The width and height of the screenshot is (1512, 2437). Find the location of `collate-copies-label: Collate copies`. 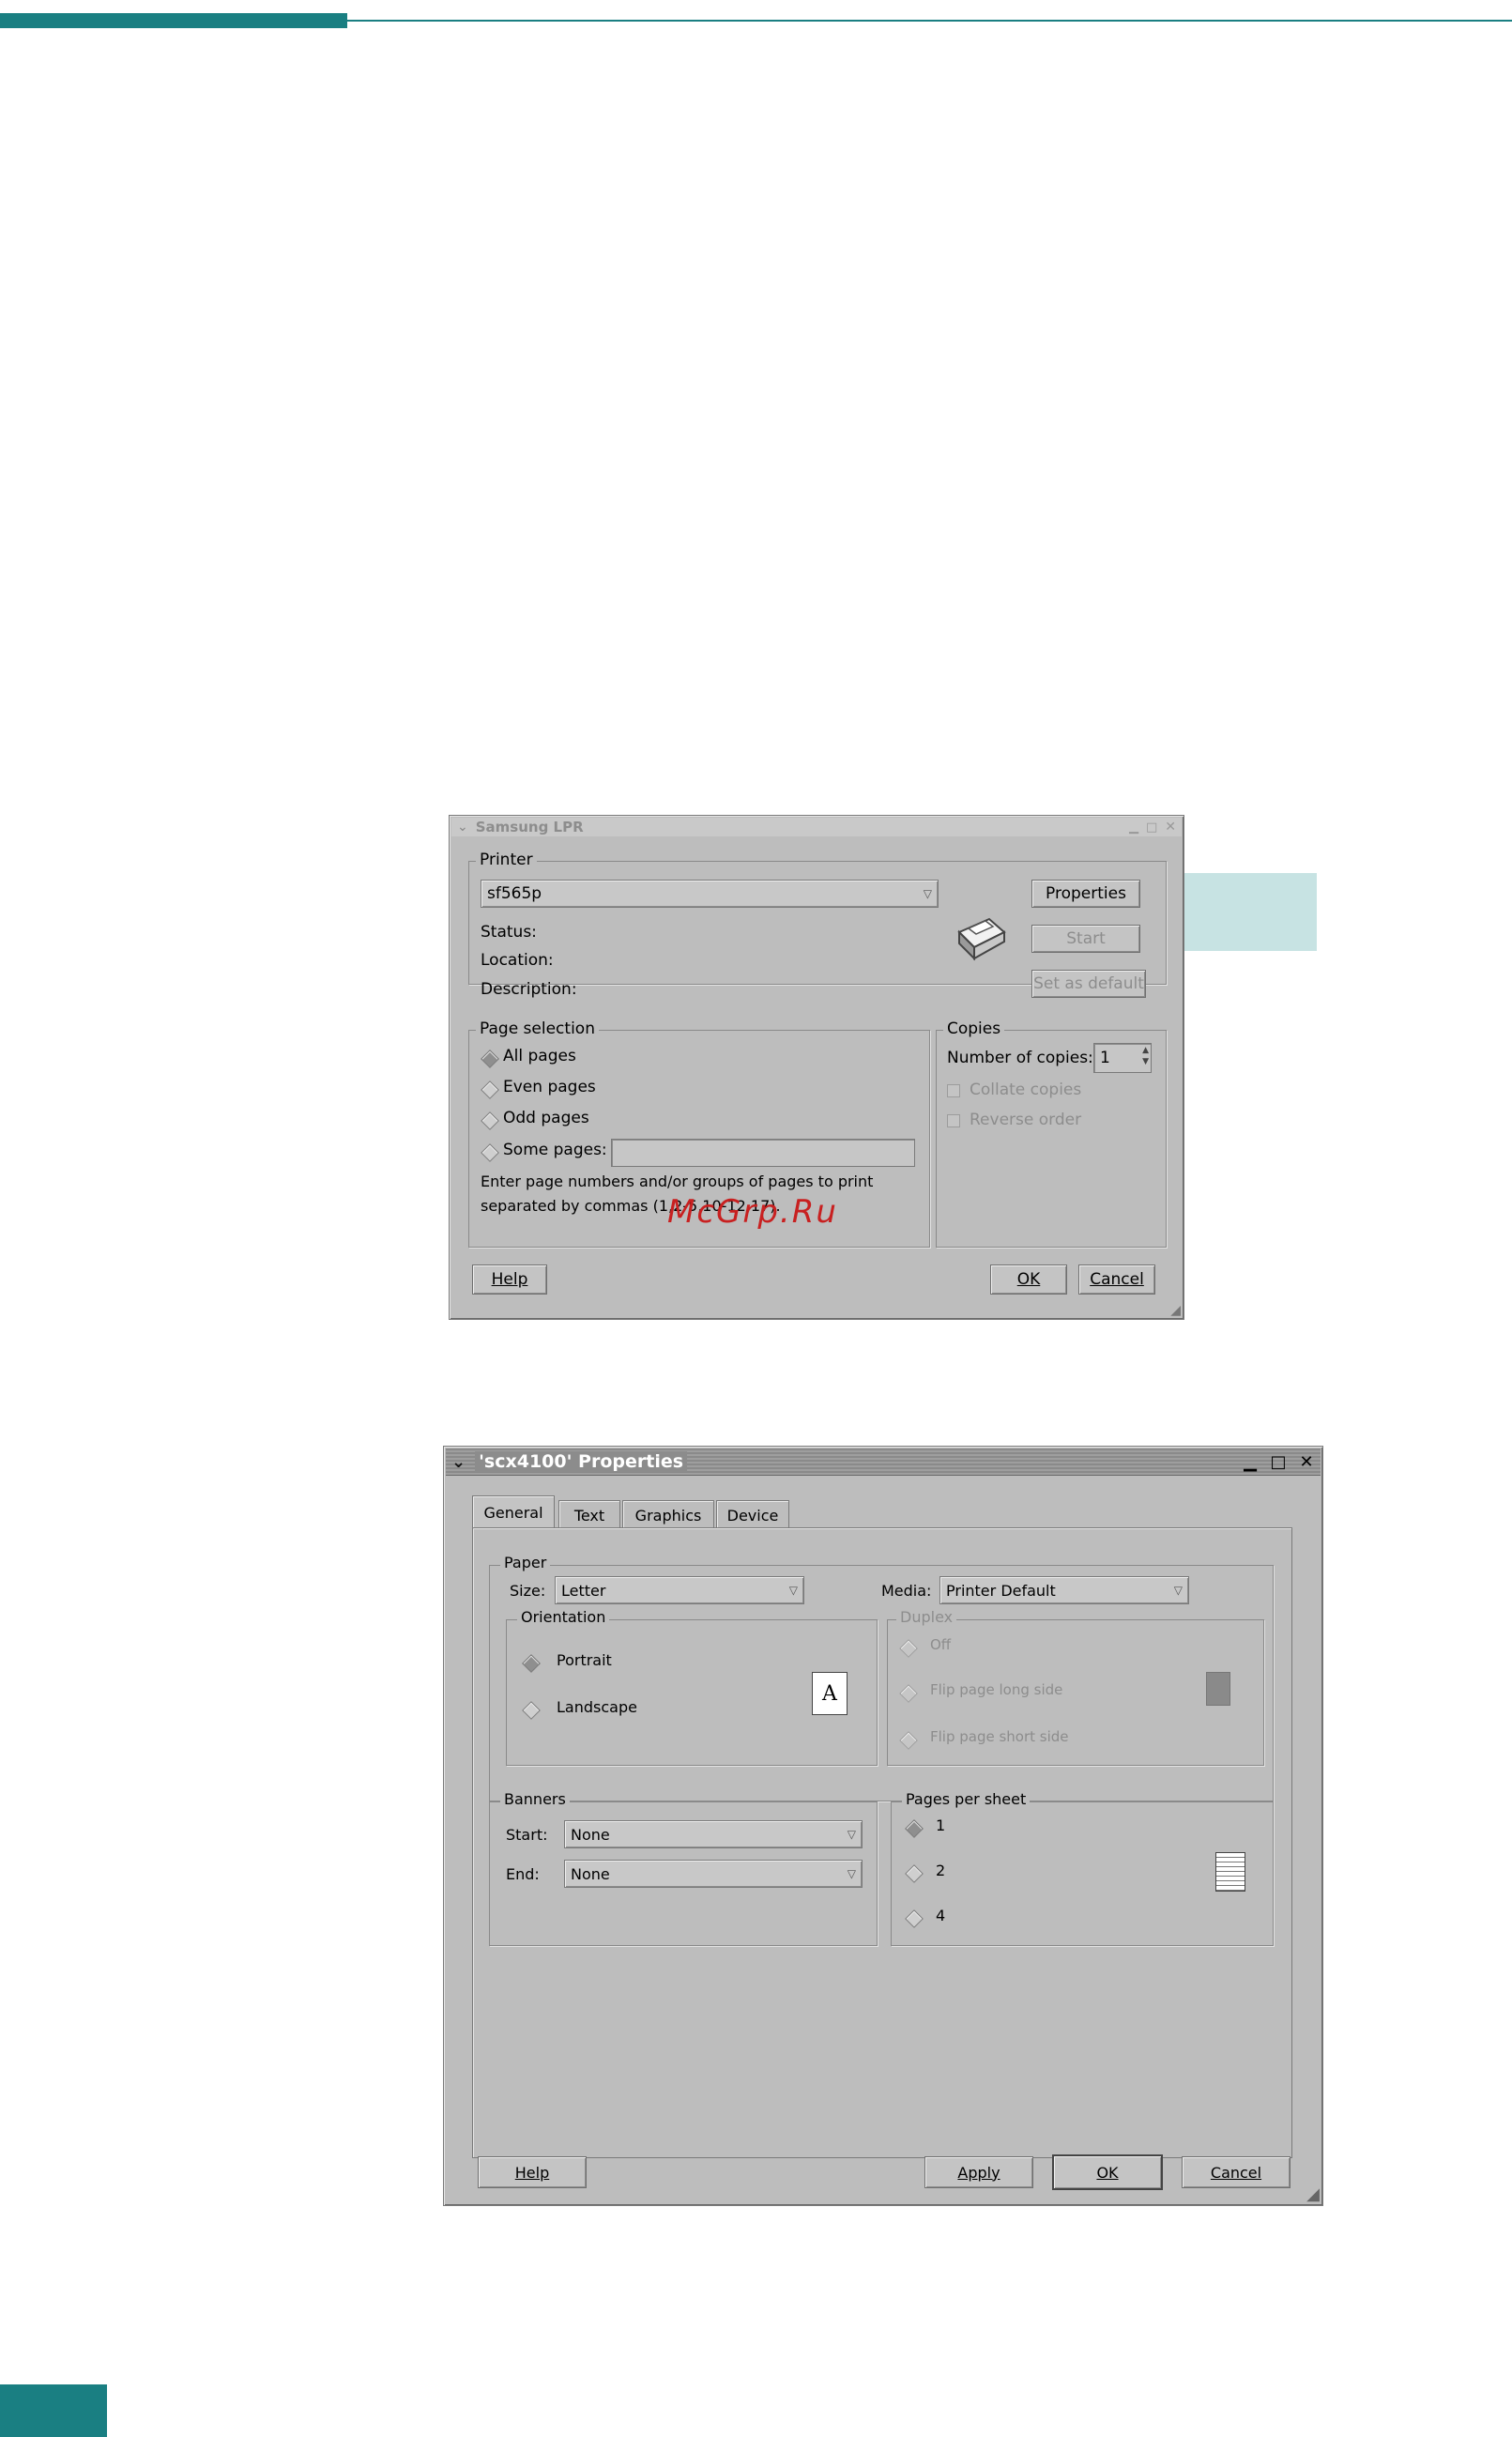

collate-copies-label: Collate copies is located at coordinates (1026, 1090).